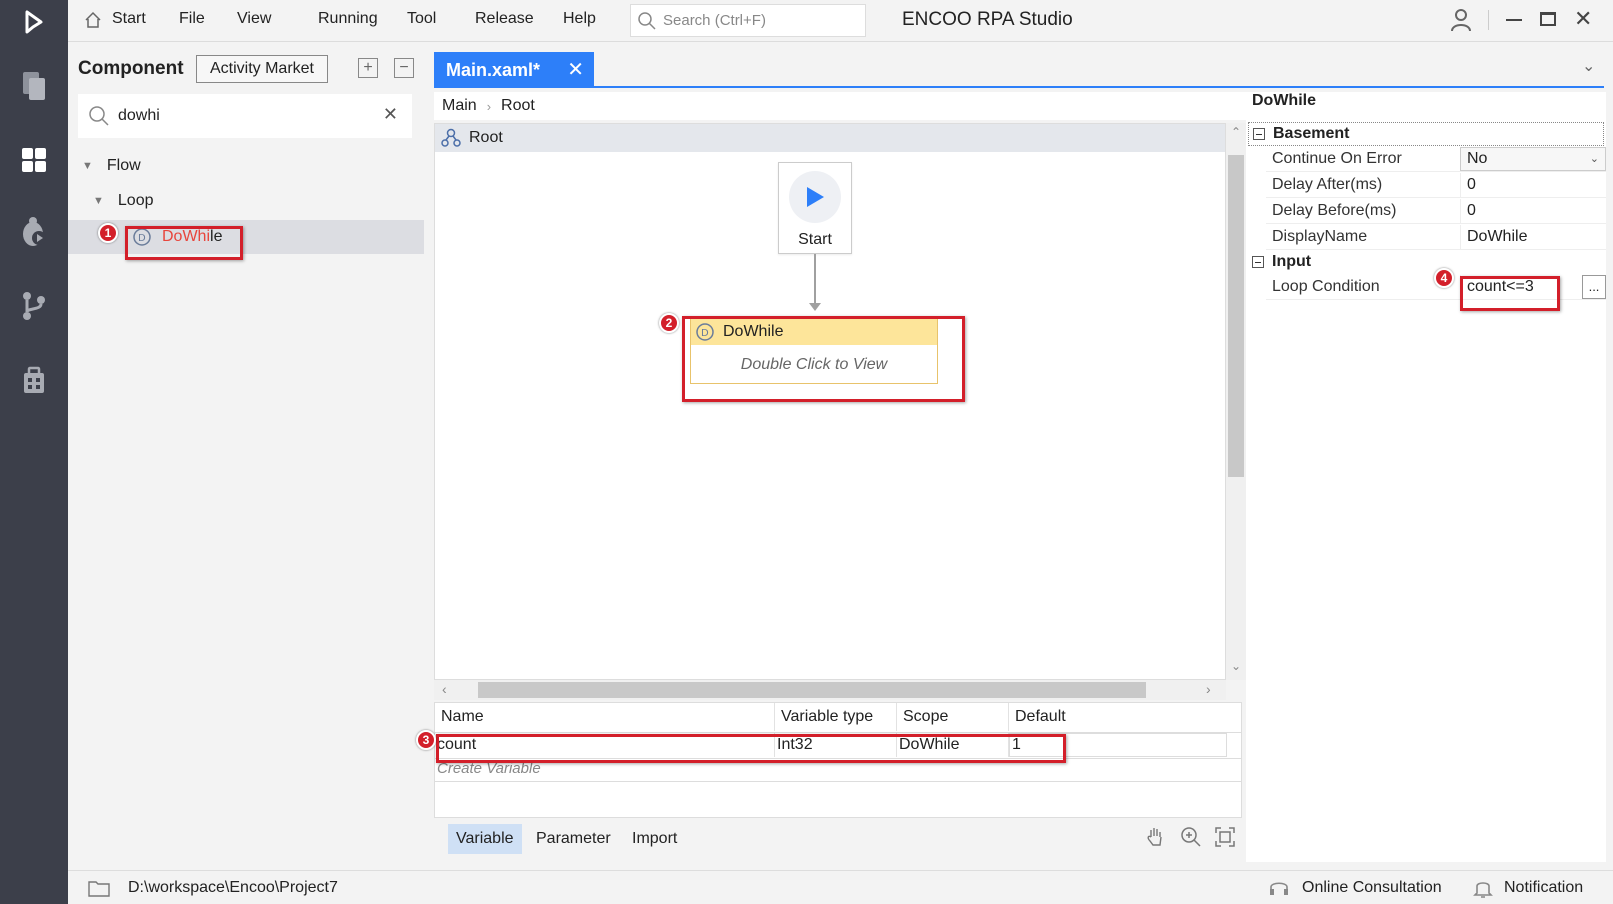 This screenshot has width=1613, height=904. I want to click on maximize-icon, so click(1548, 19).